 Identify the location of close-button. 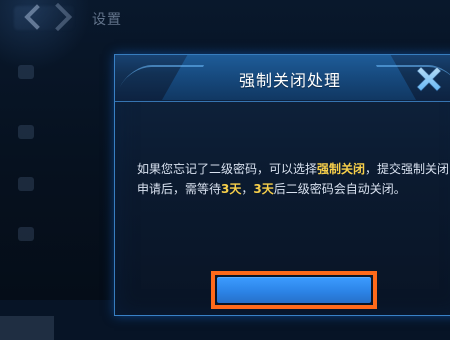
(430, 78).